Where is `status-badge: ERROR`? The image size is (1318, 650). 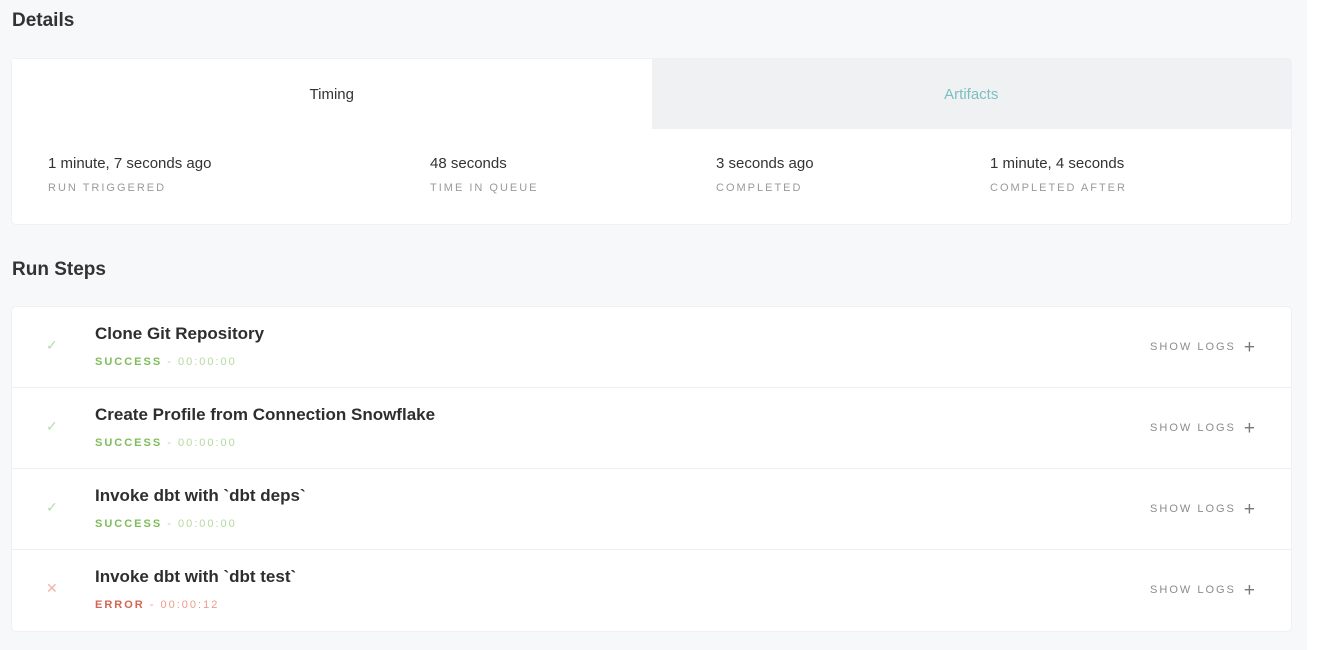
status-badge: ERROR is located at coordinates (120, 605).